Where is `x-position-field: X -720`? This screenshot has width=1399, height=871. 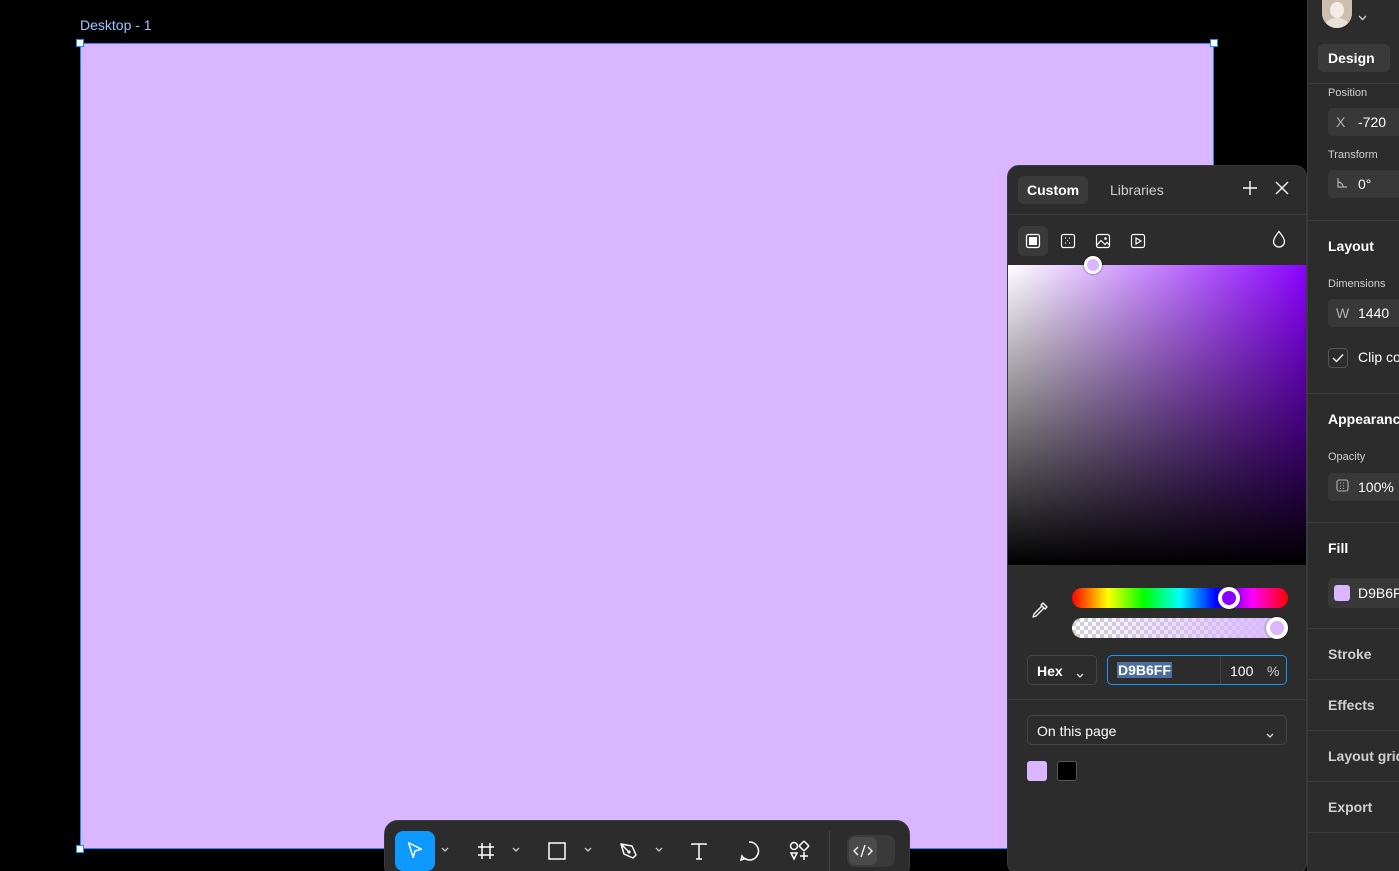 x-position-field: X -720 is located at coordinates (1363, 122).